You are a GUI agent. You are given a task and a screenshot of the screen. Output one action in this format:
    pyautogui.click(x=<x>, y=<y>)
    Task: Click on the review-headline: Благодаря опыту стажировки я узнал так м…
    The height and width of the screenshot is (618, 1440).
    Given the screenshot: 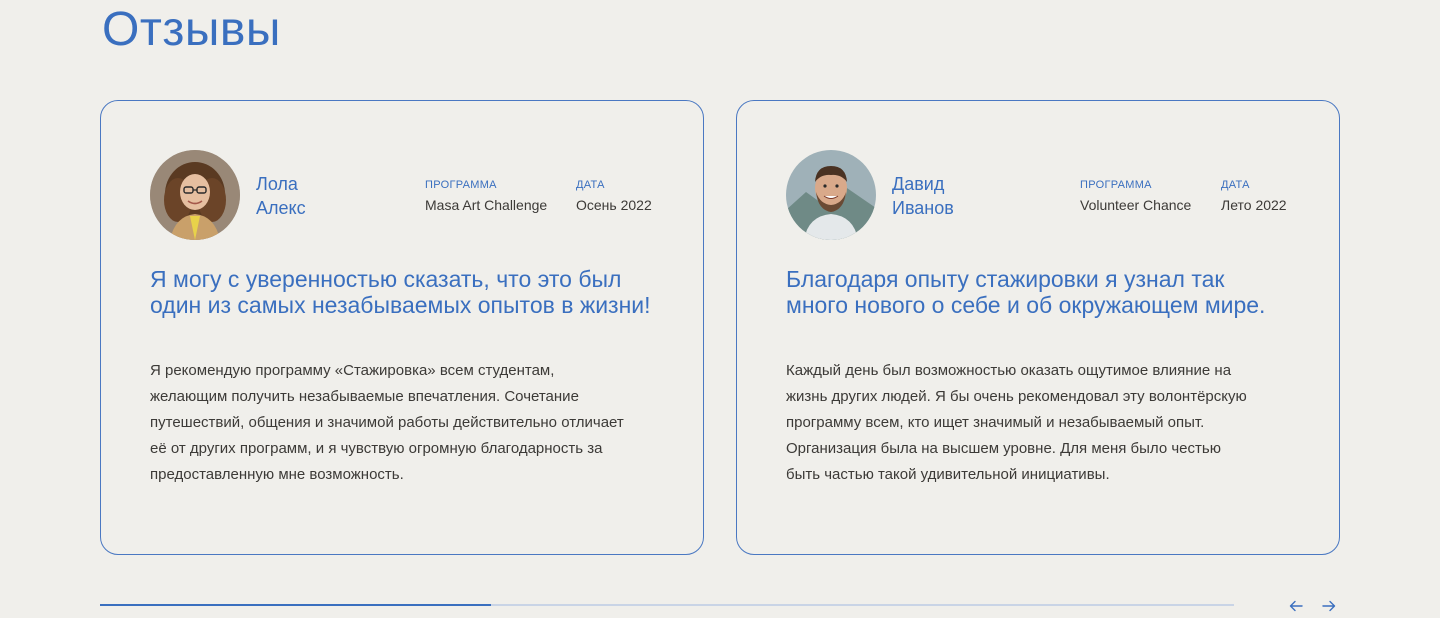 What is the action you would take?
    pyautogui.click(x=1026, y=292)
    